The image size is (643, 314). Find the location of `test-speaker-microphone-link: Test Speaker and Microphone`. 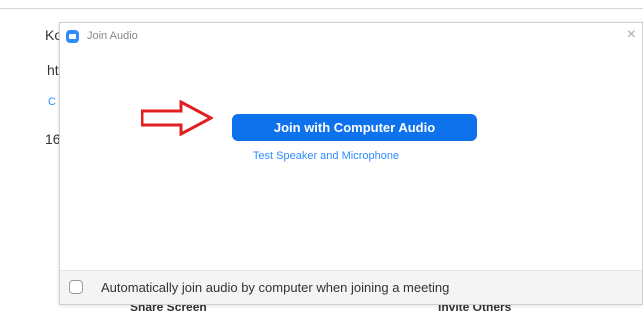

test-speaker-microphone-link: Test Speaker and Microphone is located at coordinates (326, 156).